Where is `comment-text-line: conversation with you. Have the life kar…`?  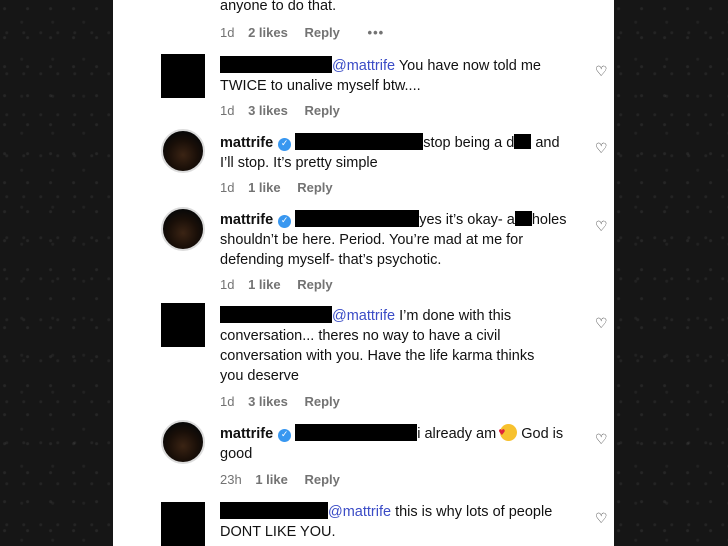 comment-text-line: conversation with you. Have the life kar… is located at coordinates (377, 356).